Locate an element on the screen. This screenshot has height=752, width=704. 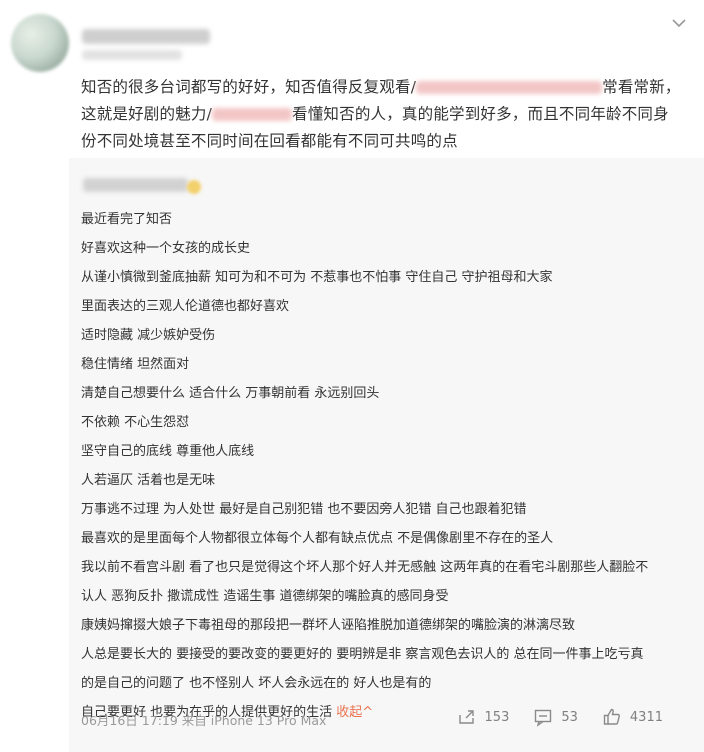
like-button: 4311 is located at coordinates (632, 717).